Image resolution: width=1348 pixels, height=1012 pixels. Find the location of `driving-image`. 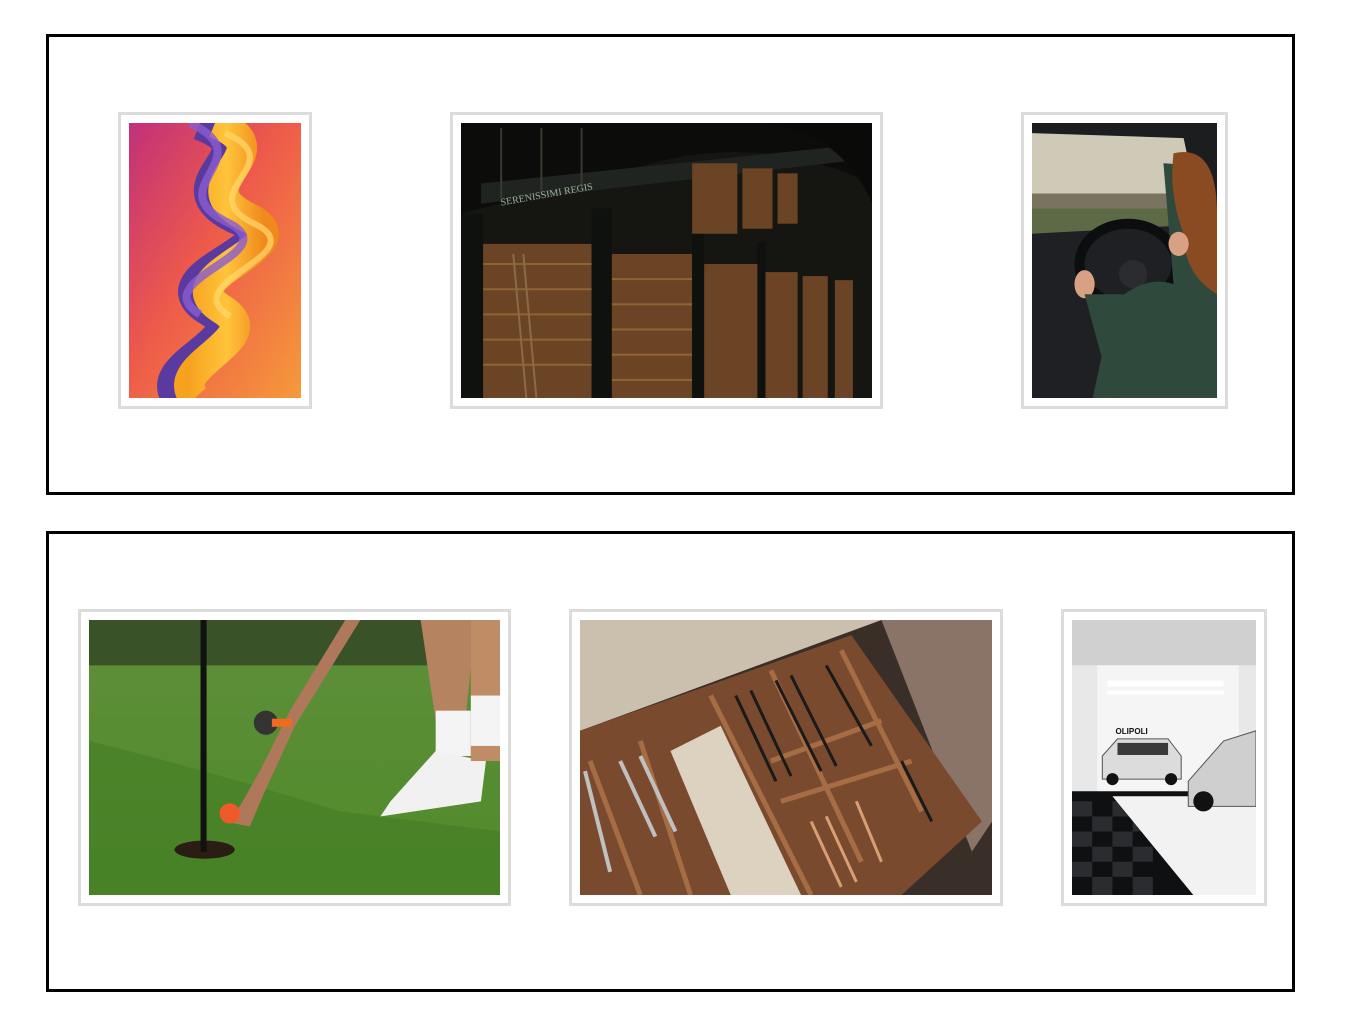

driving-image is located at coordinates (1124, 260).